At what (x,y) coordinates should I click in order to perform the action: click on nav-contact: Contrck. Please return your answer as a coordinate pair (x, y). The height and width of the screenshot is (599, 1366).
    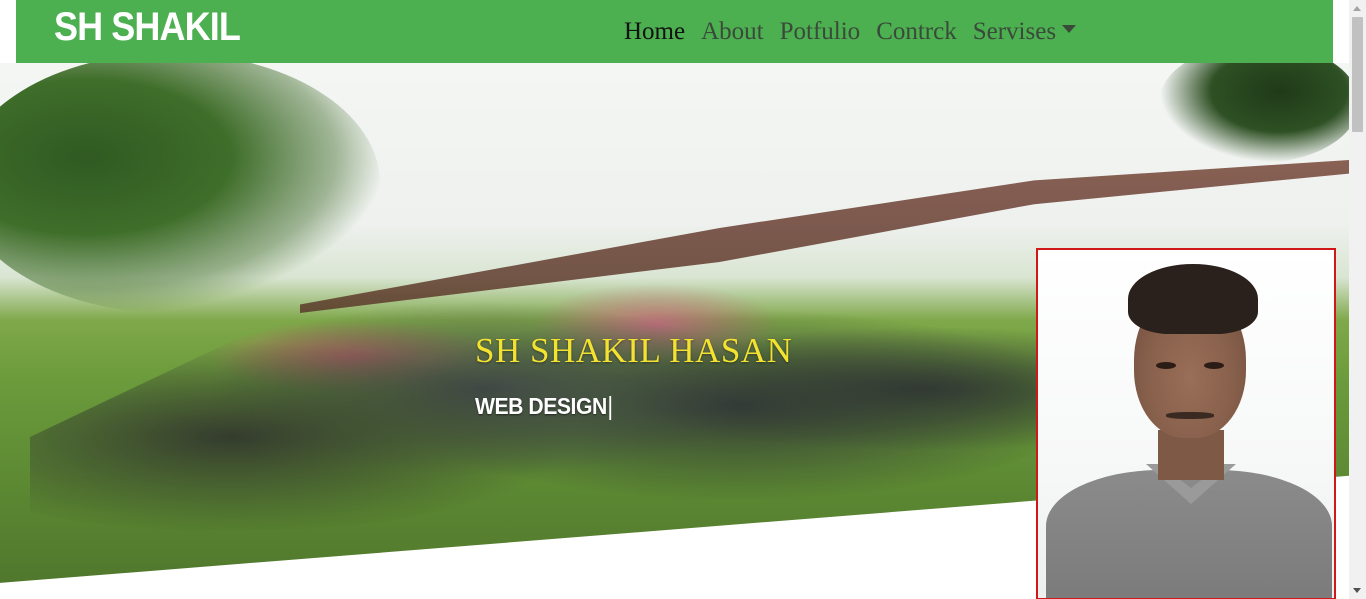
    Looking at the image, I should click on (916, 32).